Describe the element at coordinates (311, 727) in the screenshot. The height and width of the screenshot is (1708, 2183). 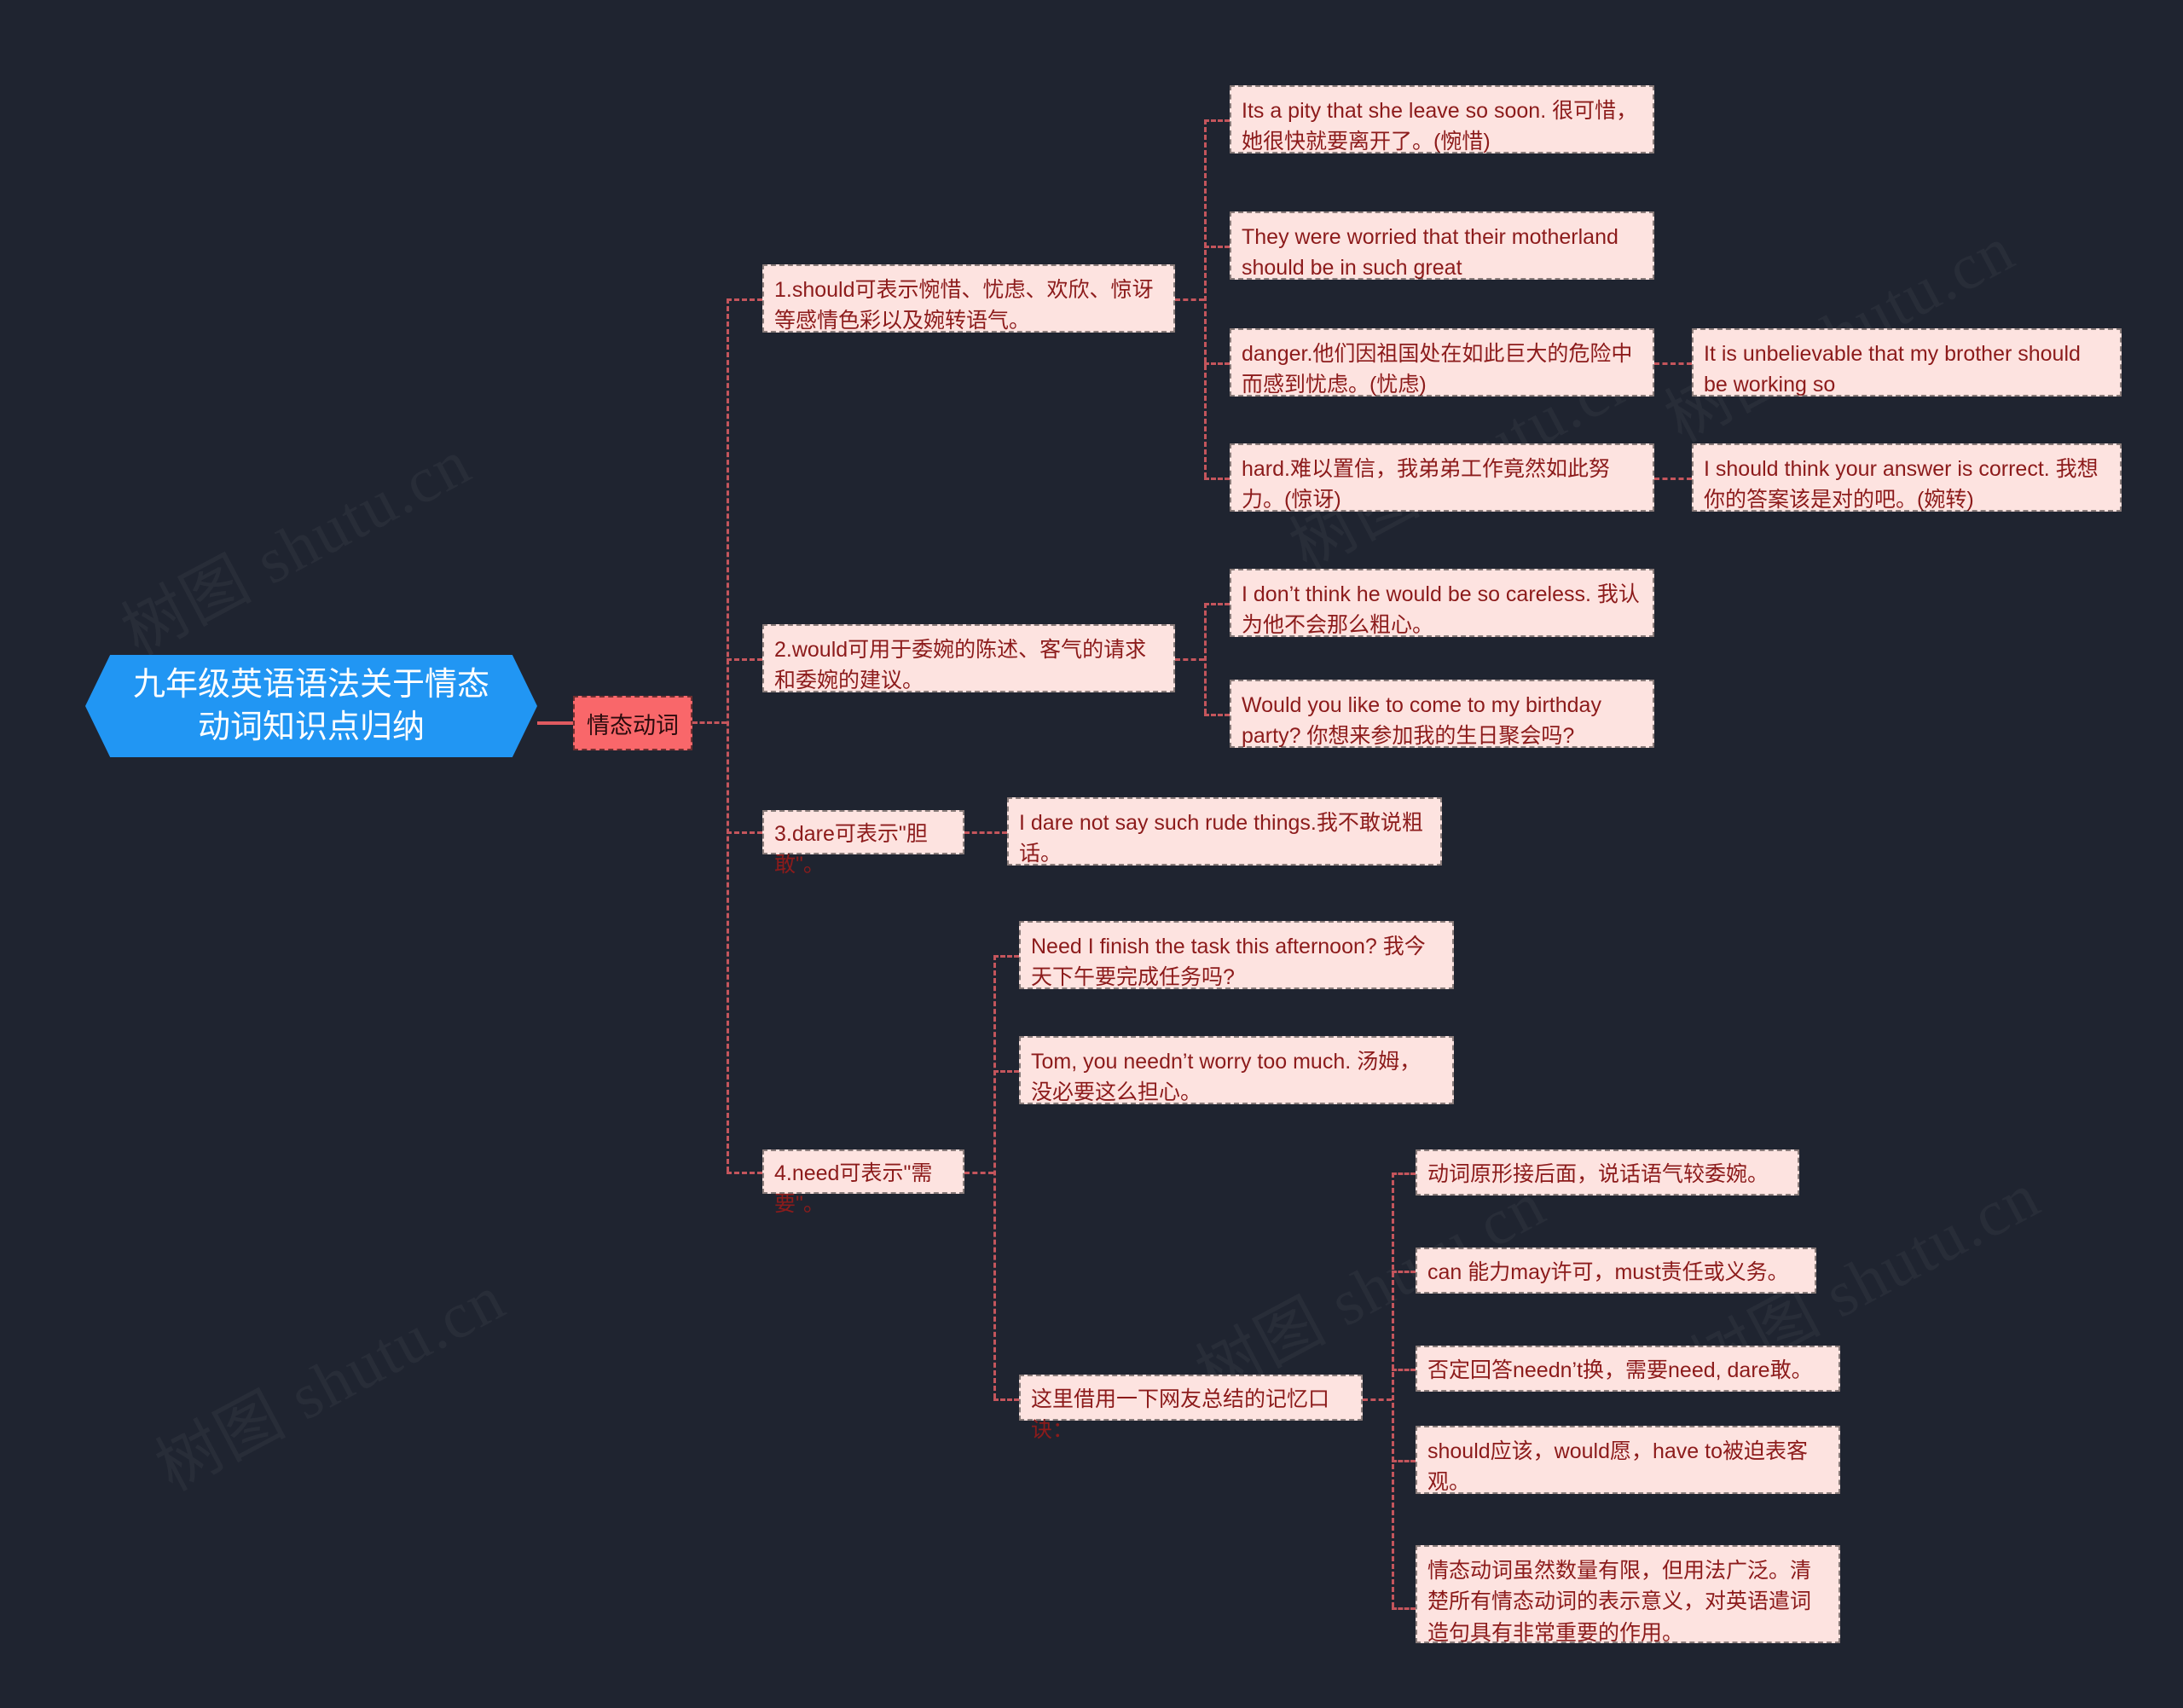
I see `root-title-line2: 动词知识点归纳` at that location.